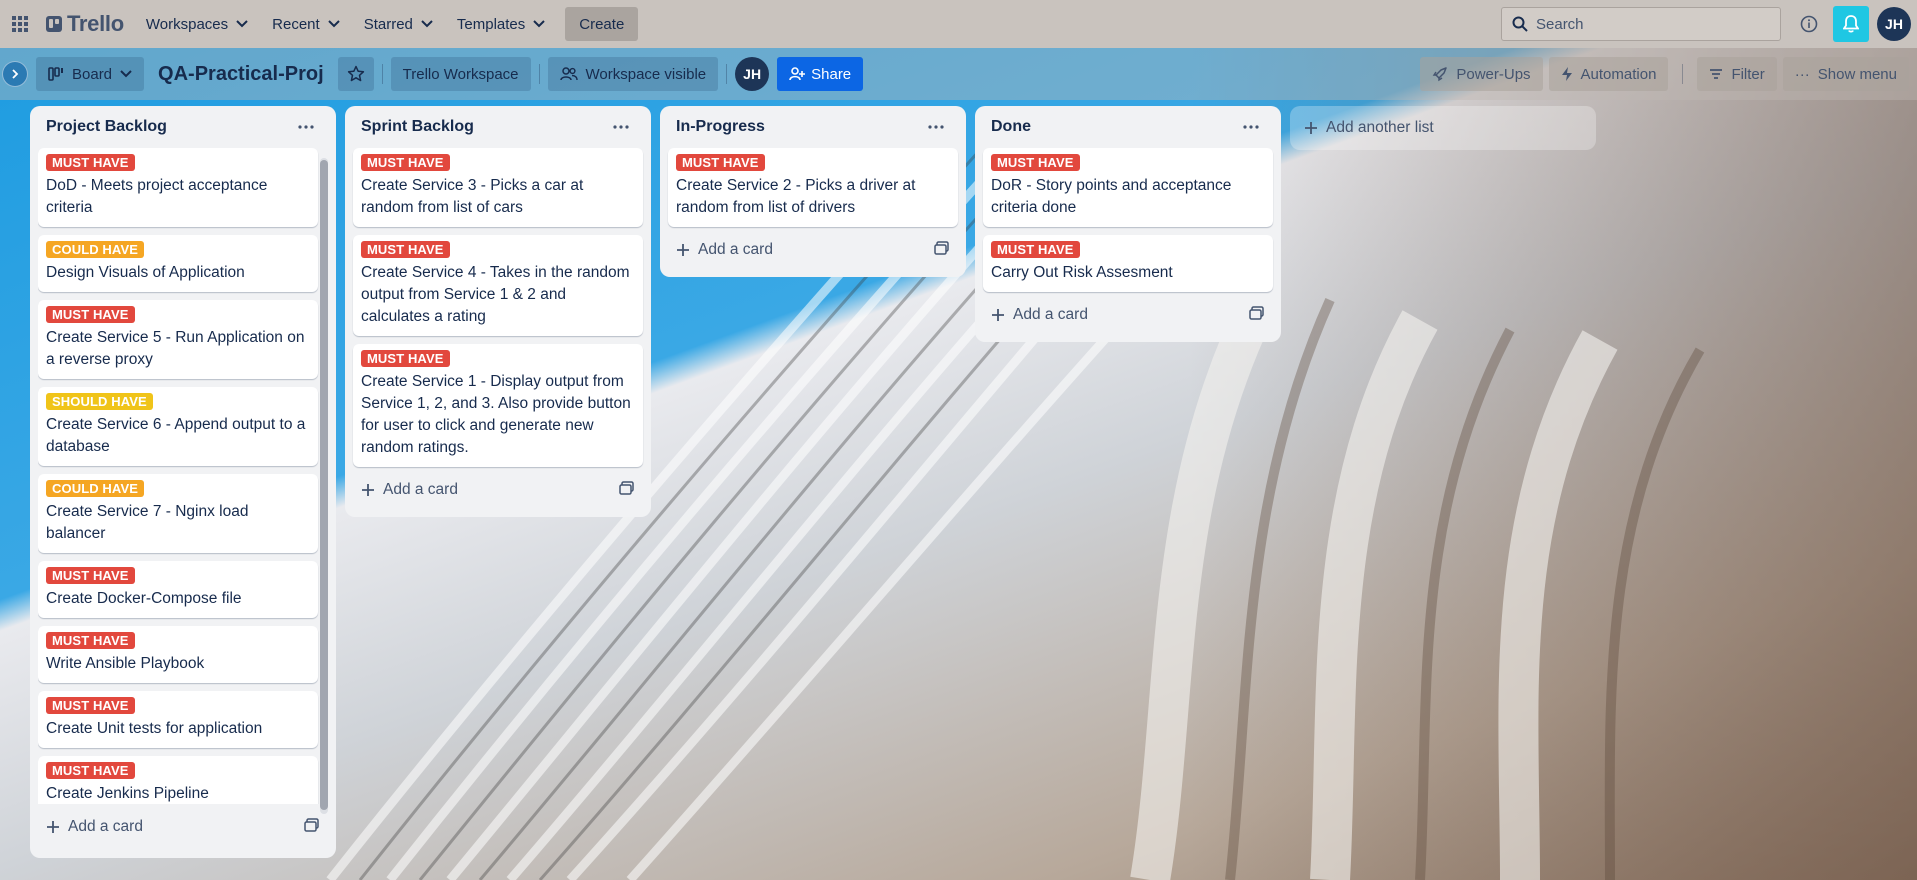 The image size is (1917, 880). I want to click on list-title: Project Backlog, so click(106, 127).